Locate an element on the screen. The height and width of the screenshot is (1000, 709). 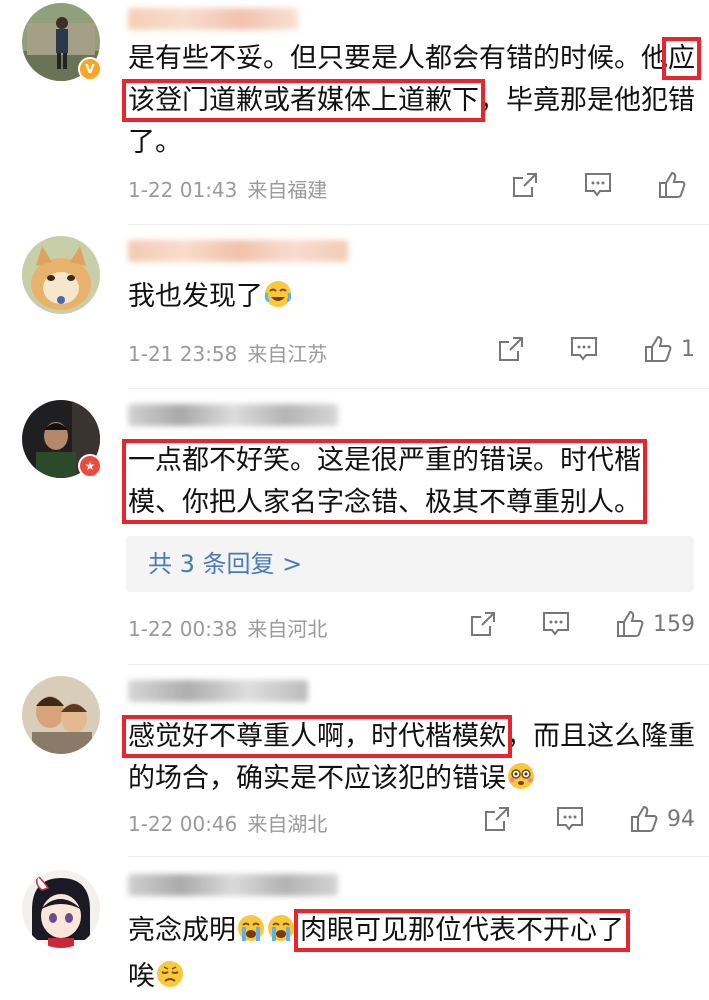
location: 来自河北 is located at coordinates (287, 629).